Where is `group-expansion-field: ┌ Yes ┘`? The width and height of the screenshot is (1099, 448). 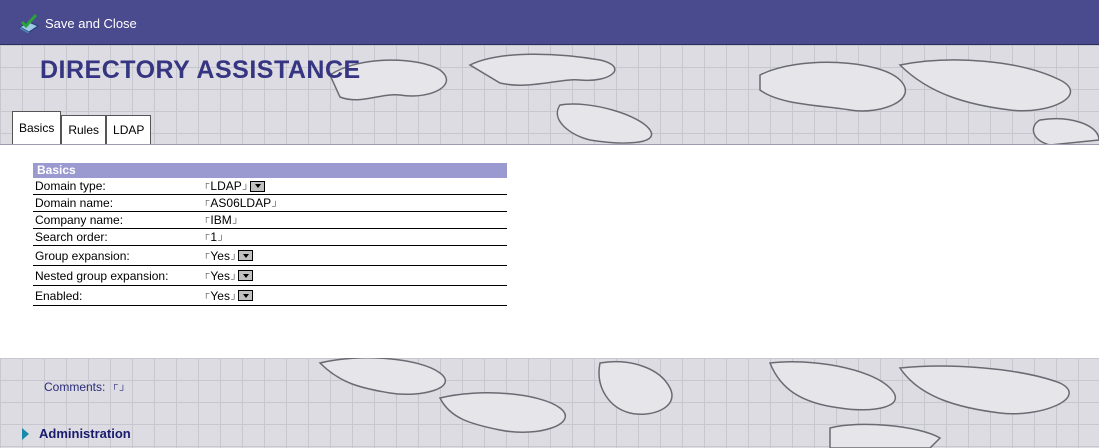 group-expansion-field: ┌ Yes ┘ is located at coordinates (228, 255).